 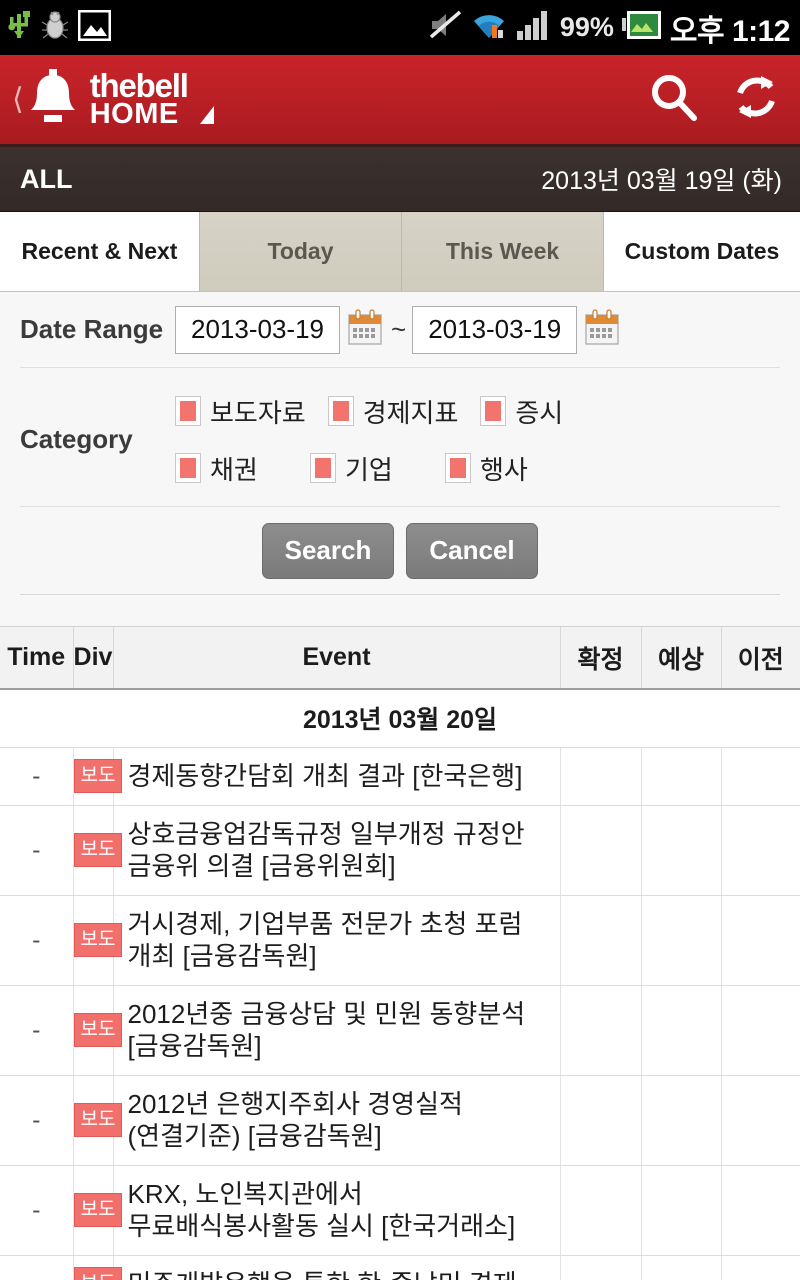 I want to click on cell-event: 2012년중 금융상담 및 민원 동향분석 [금융감독원], so click(x=337, y=1030).